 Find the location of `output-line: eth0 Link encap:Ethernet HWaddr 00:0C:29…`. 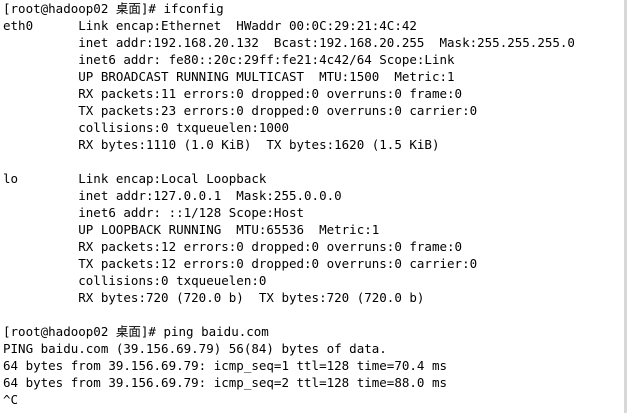

output-line: eth0 Link encap:Ethernet HWaddr 00:0C:29… is located at coordinates (210, 25).